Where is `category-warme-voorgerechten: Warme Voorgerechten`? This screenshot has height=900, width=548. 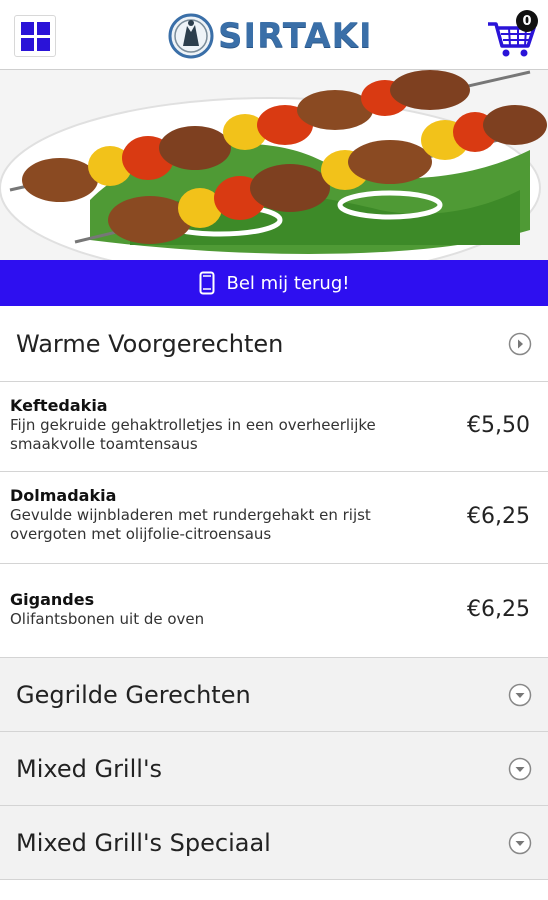 category-warme-voorgerechten: Warme Voorgerechten is located at coordinates (274, 344).